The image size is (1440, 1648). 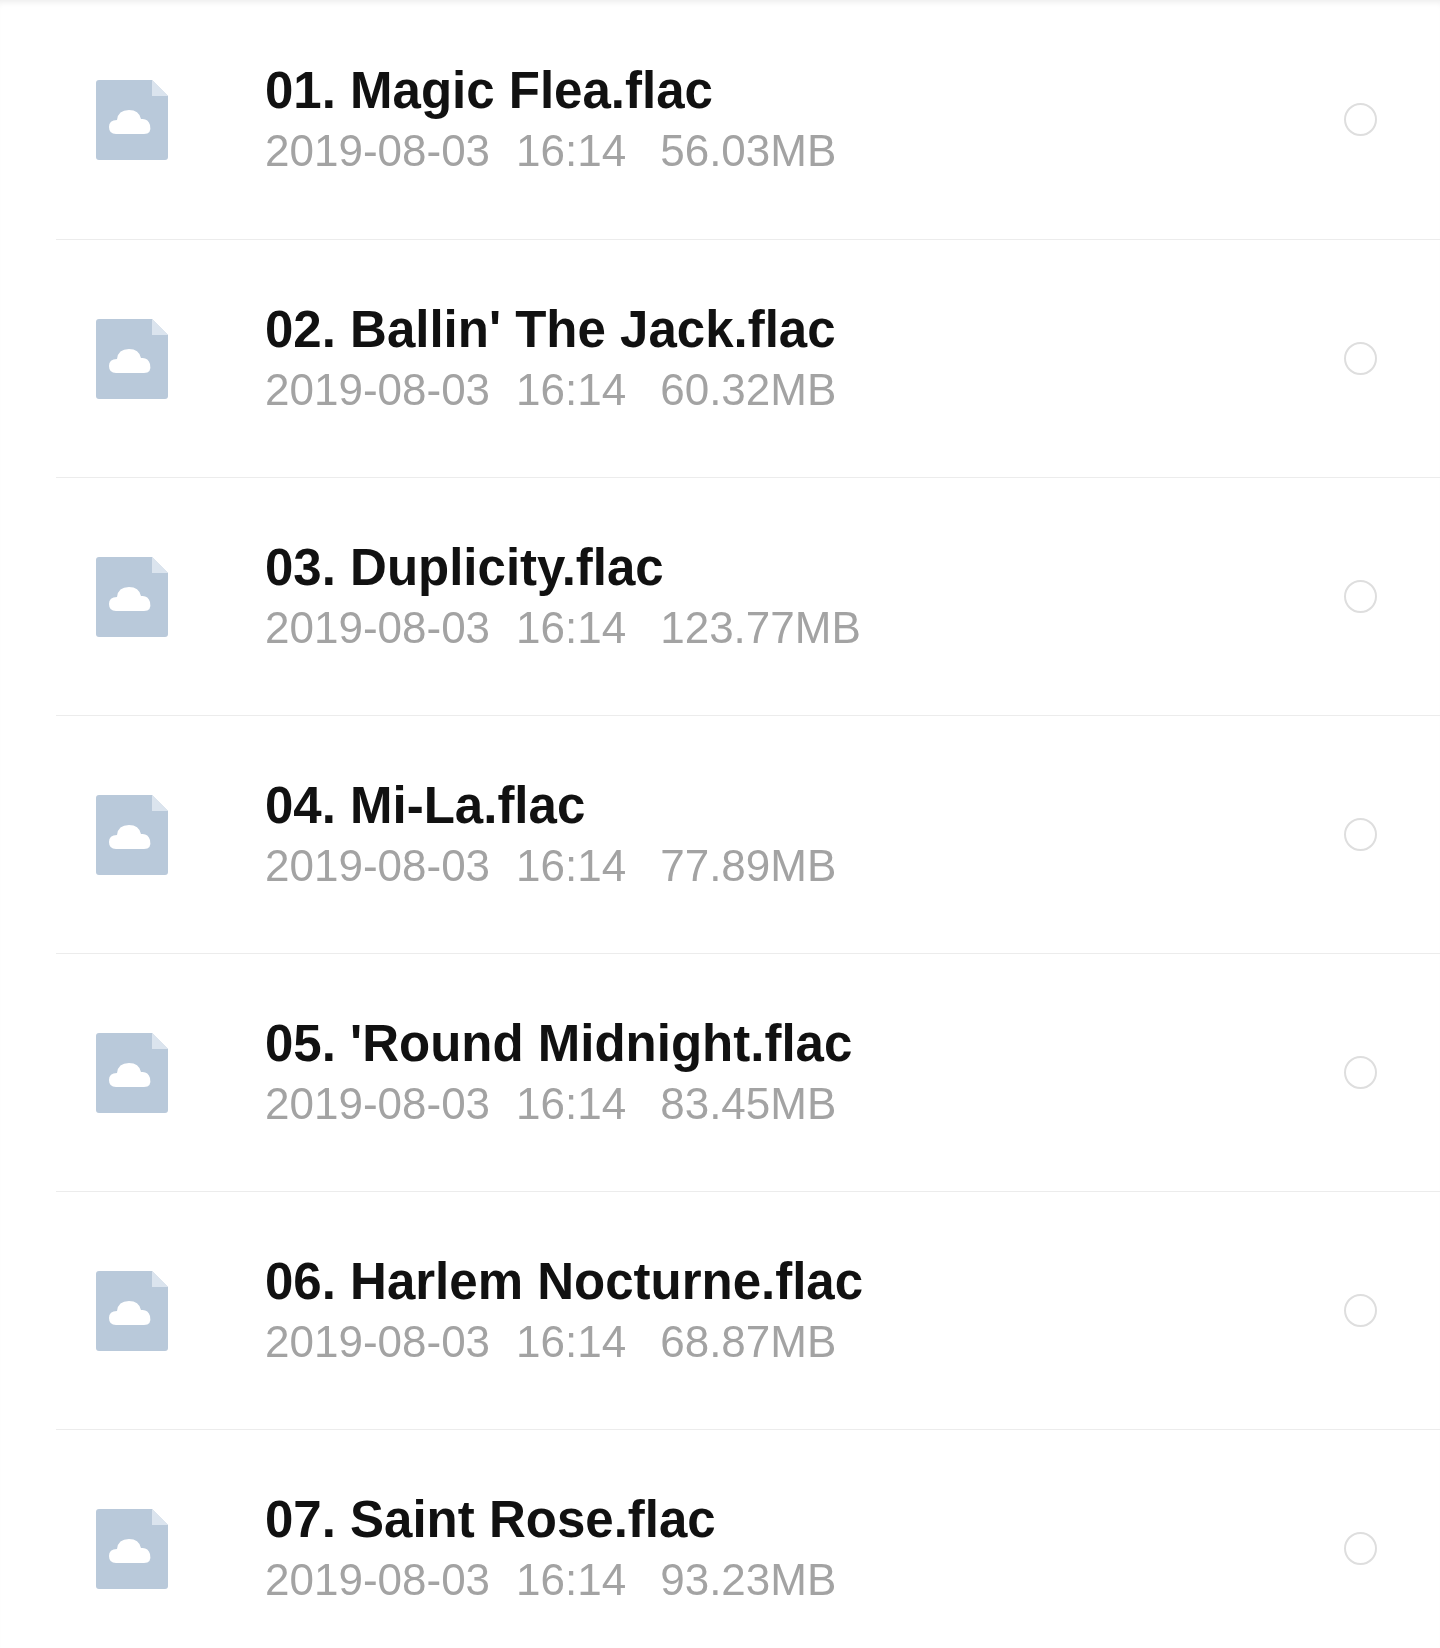 I want to click on file-name: 07. Saint Rose.flac, so click(x=491, y=1519).